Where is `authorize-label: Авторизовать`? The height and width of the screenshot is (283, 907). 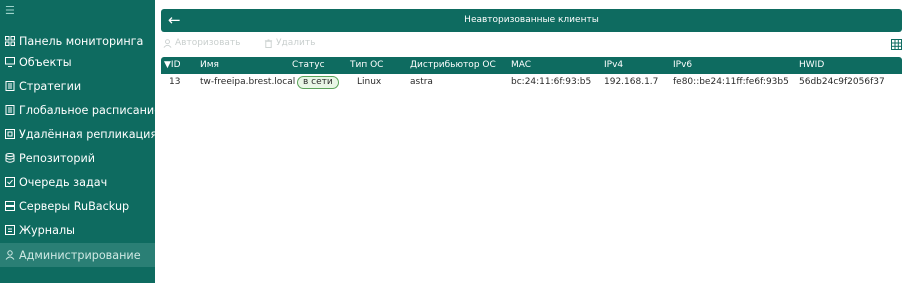 authorize-label: Авторизовать is located at coordinates (208, 43).